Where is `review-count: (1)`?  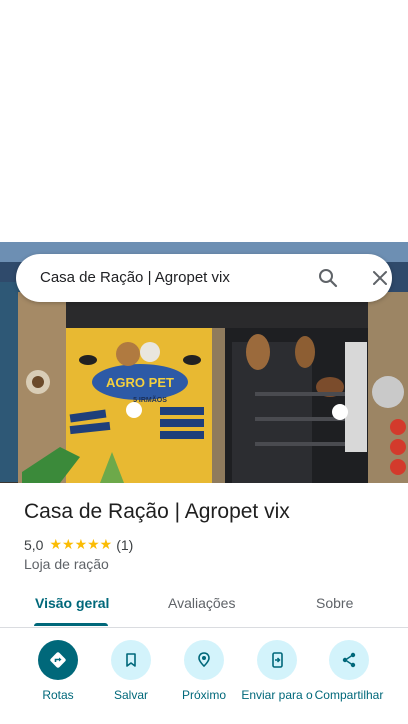
review-count: (1) is located at coordinates (124, 545).